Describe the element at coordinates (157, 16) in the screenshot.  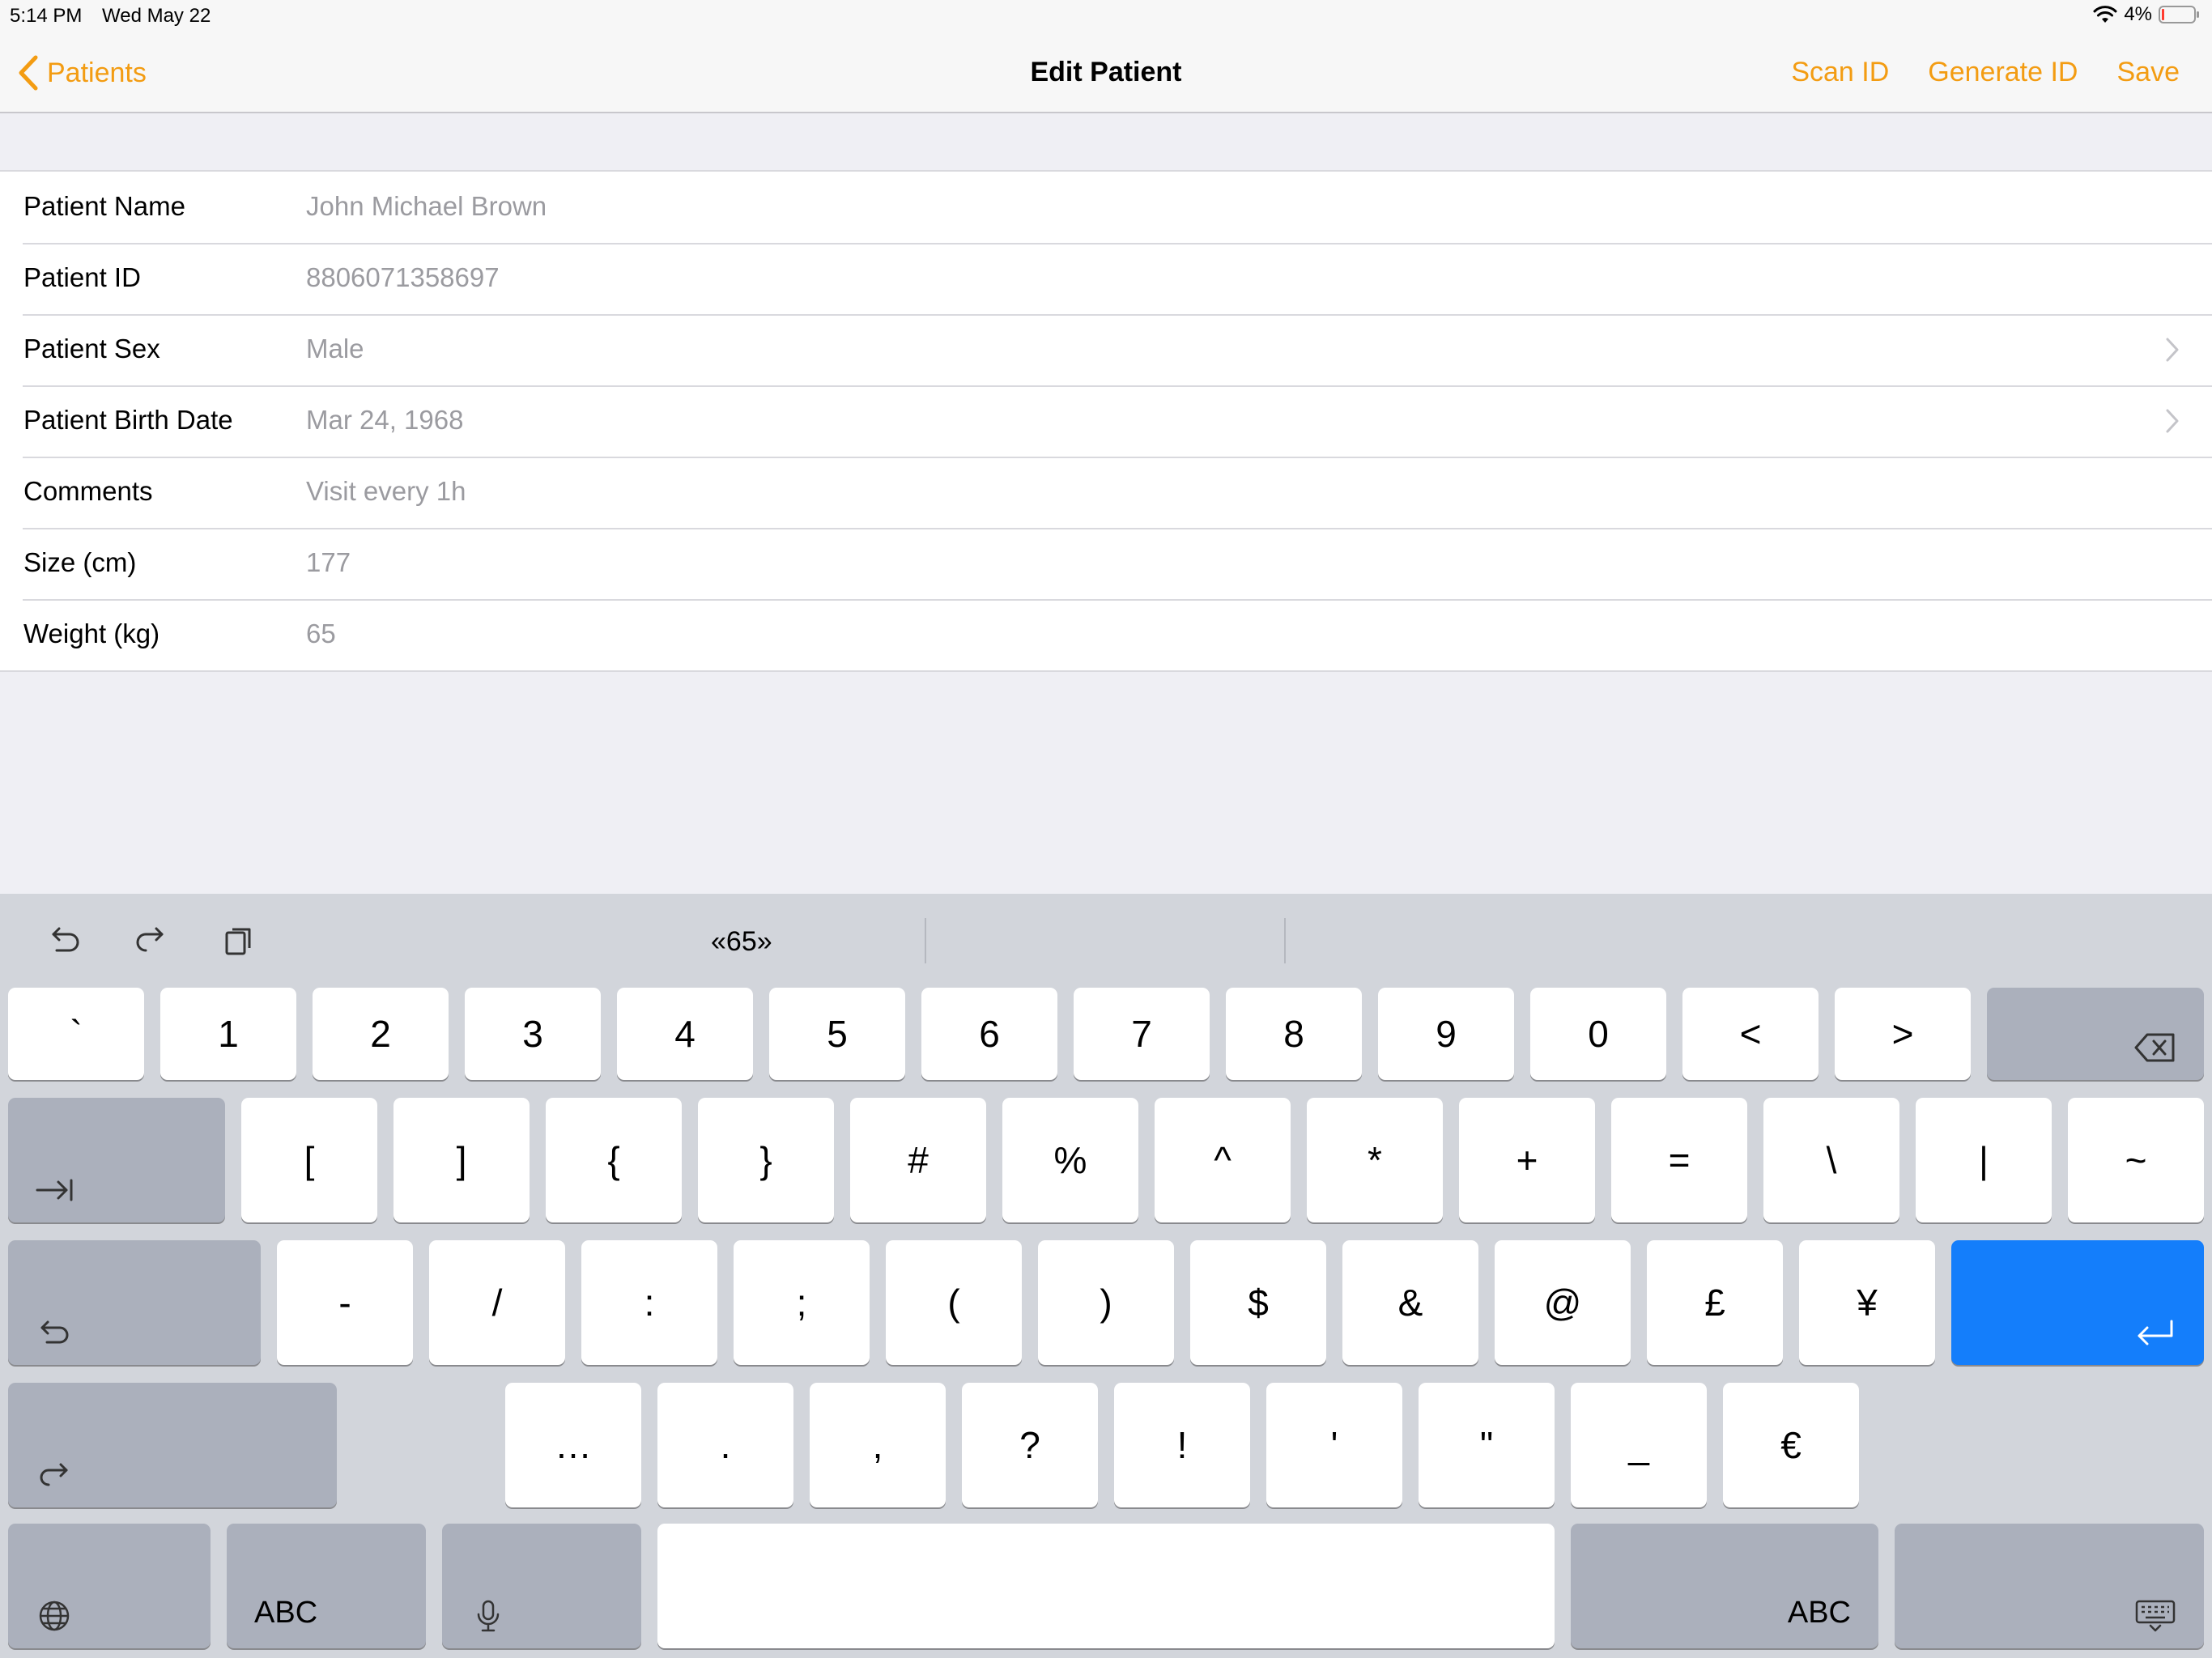
I see `status-date: Wed May 22` at that location.